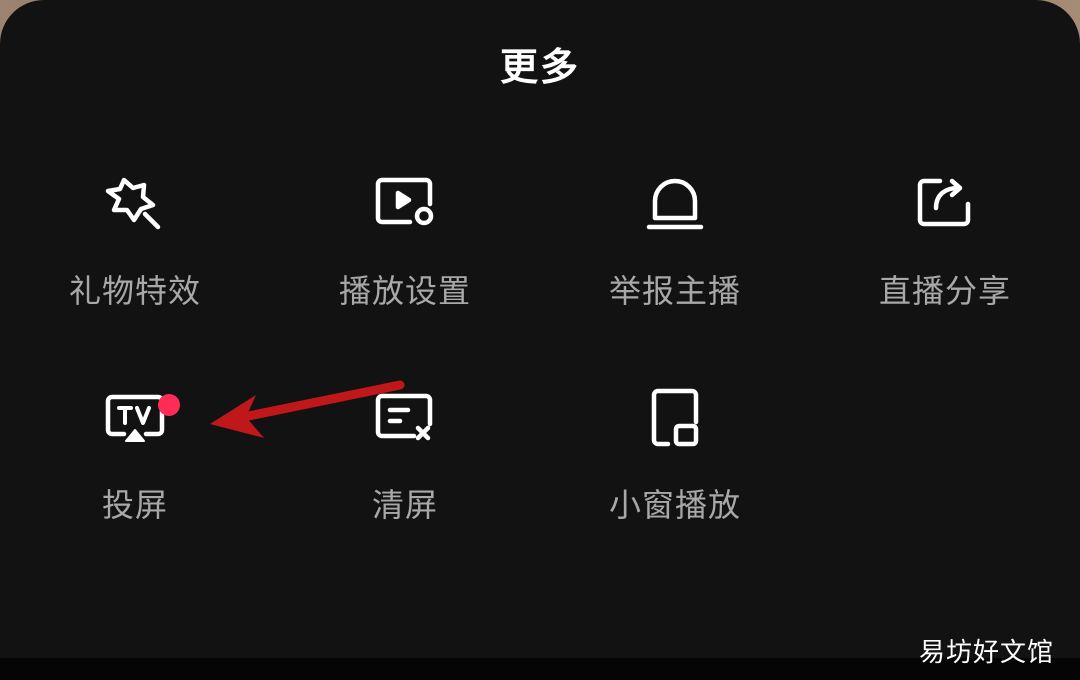 This screenshot has height=680, width=1080. Describe the element at coordinates (134, 505) in the screenshot. I see `screen-cast-label: 投屏` at that location.